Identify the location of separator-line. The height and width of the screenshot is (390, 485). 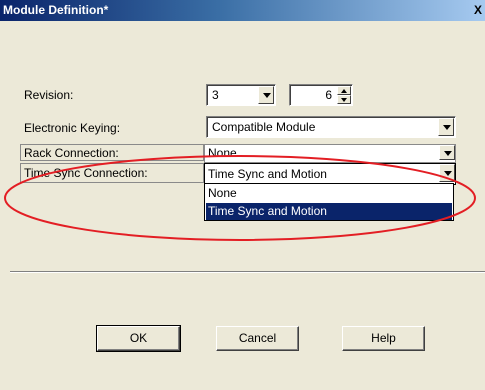
(247, 272).